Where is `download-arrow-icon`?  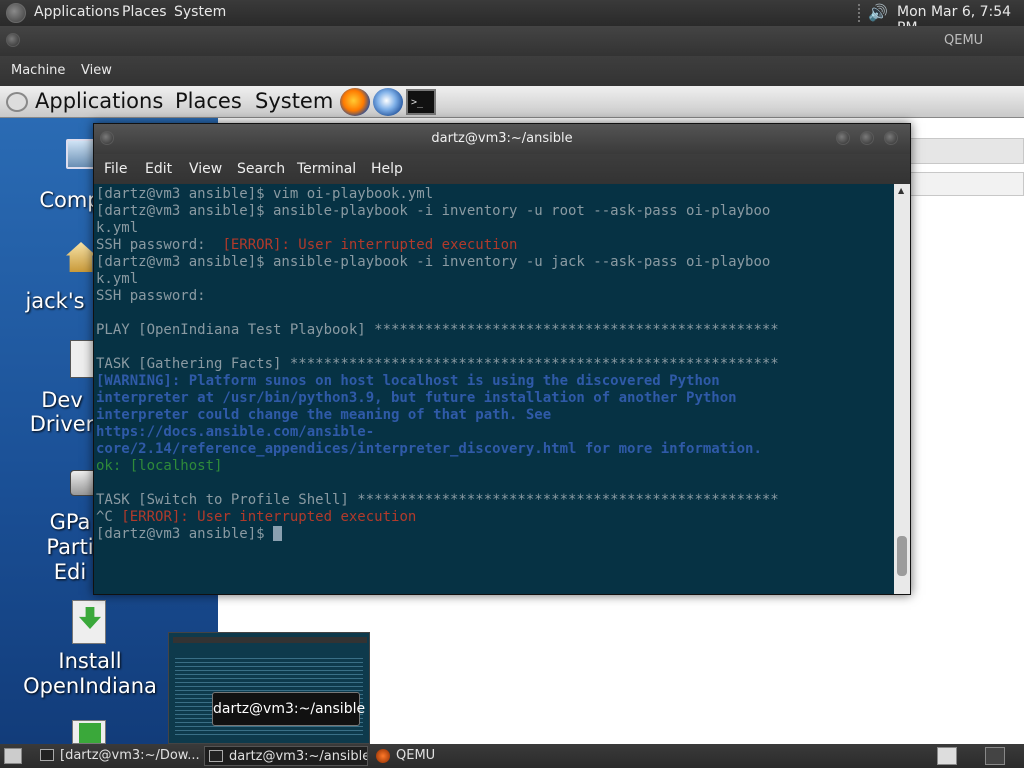
download-arrow-icon is located at coordinates (90, 733).